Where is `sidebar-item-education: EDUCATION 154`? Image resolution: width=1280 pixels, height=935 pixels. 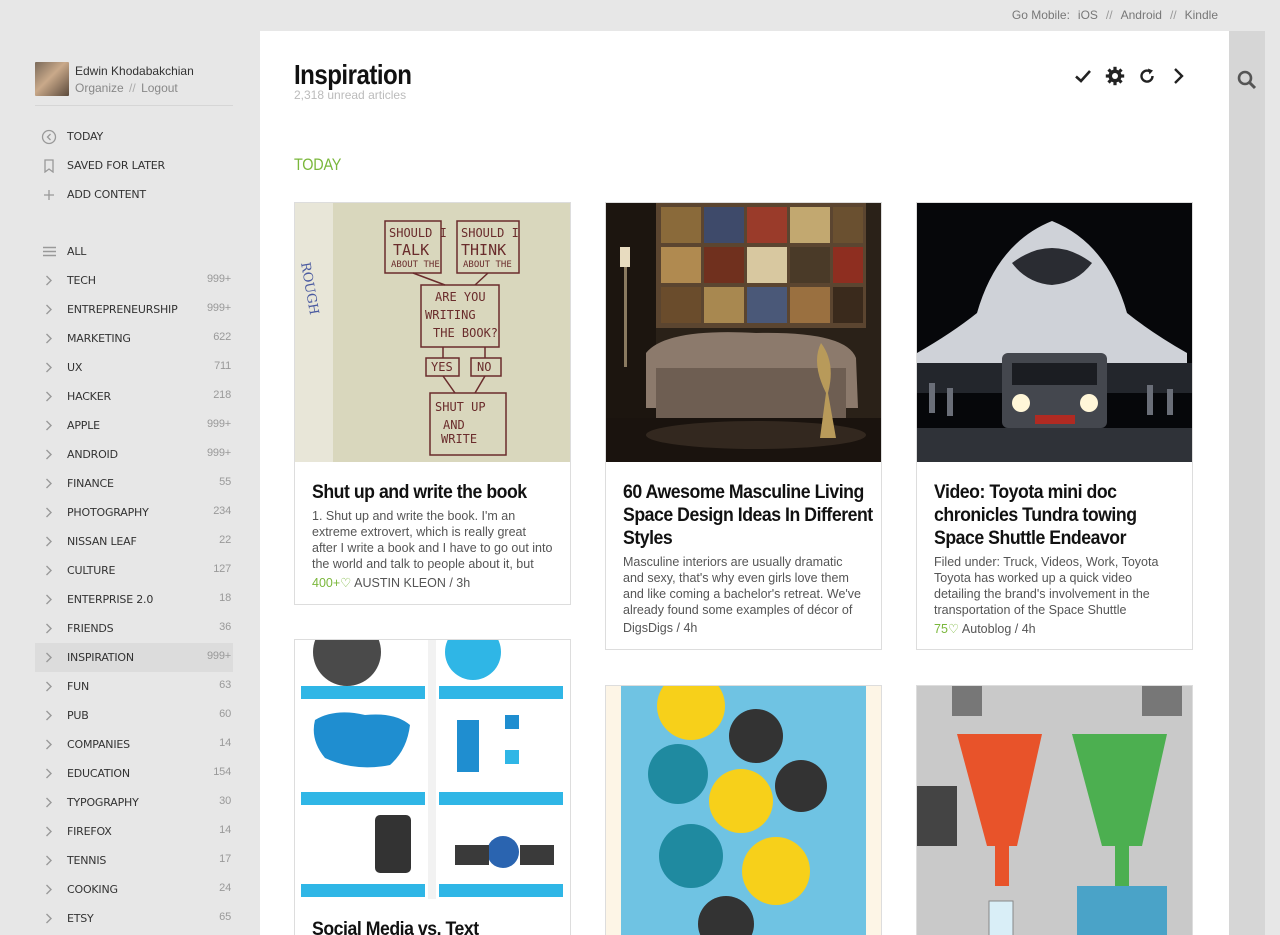
sidebar-item-education: EDUCATION 154 is located at coordinates (134, 773).